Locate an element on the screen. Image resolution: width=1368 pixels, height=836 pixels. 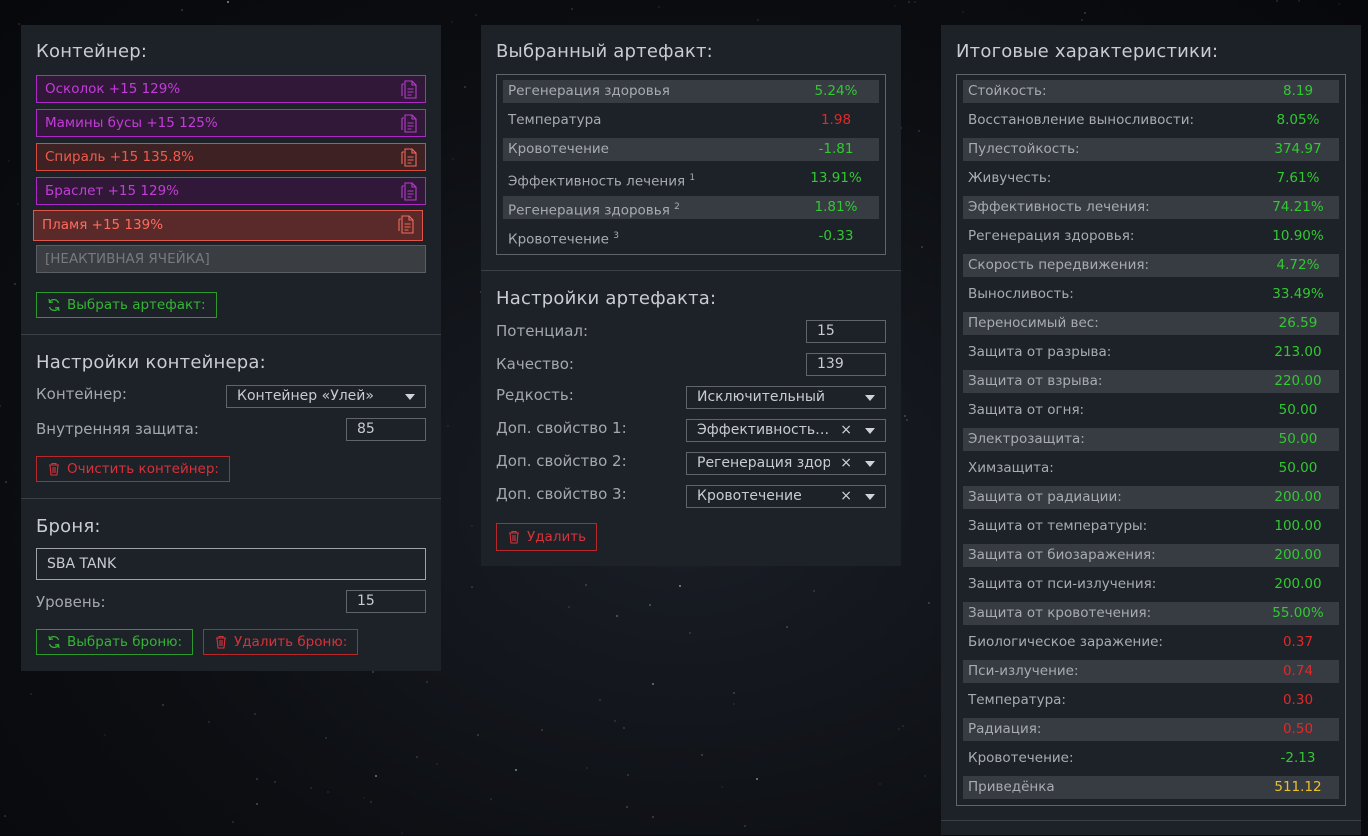
stat-row: Регенерация здоровья 5.24% is located at coordinates (691, 91).